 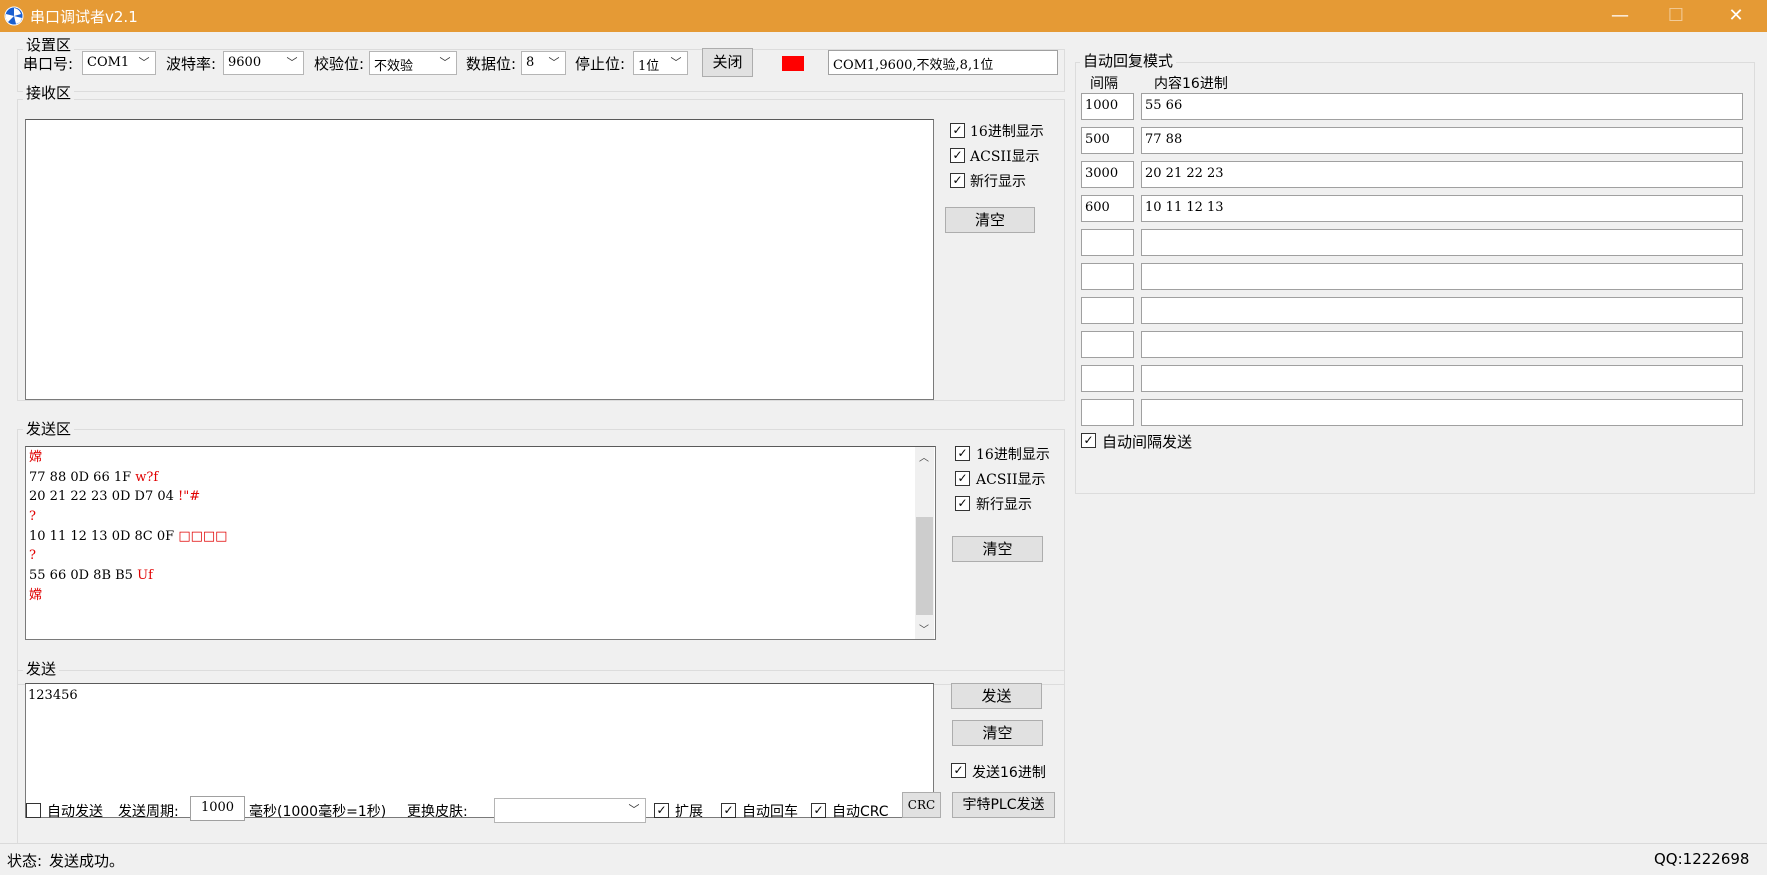 I want to click on send-input: 123456, so click(x=479, y=750).